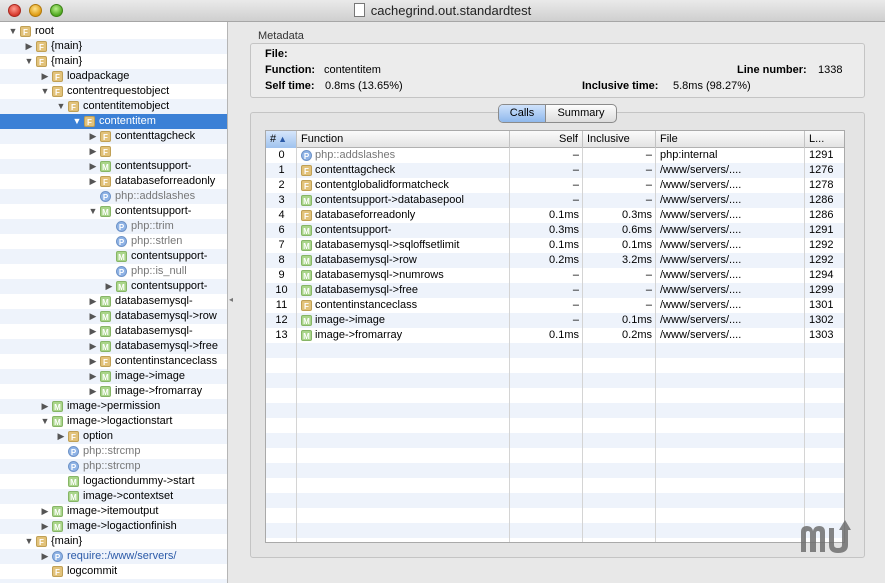 This screenshot has width=885, height=583. What do you see at coordinates (113, 106) in the screenshot?
I see `tree-node: ▼ Fcontentitemobject` at bounding box center [113, 106].